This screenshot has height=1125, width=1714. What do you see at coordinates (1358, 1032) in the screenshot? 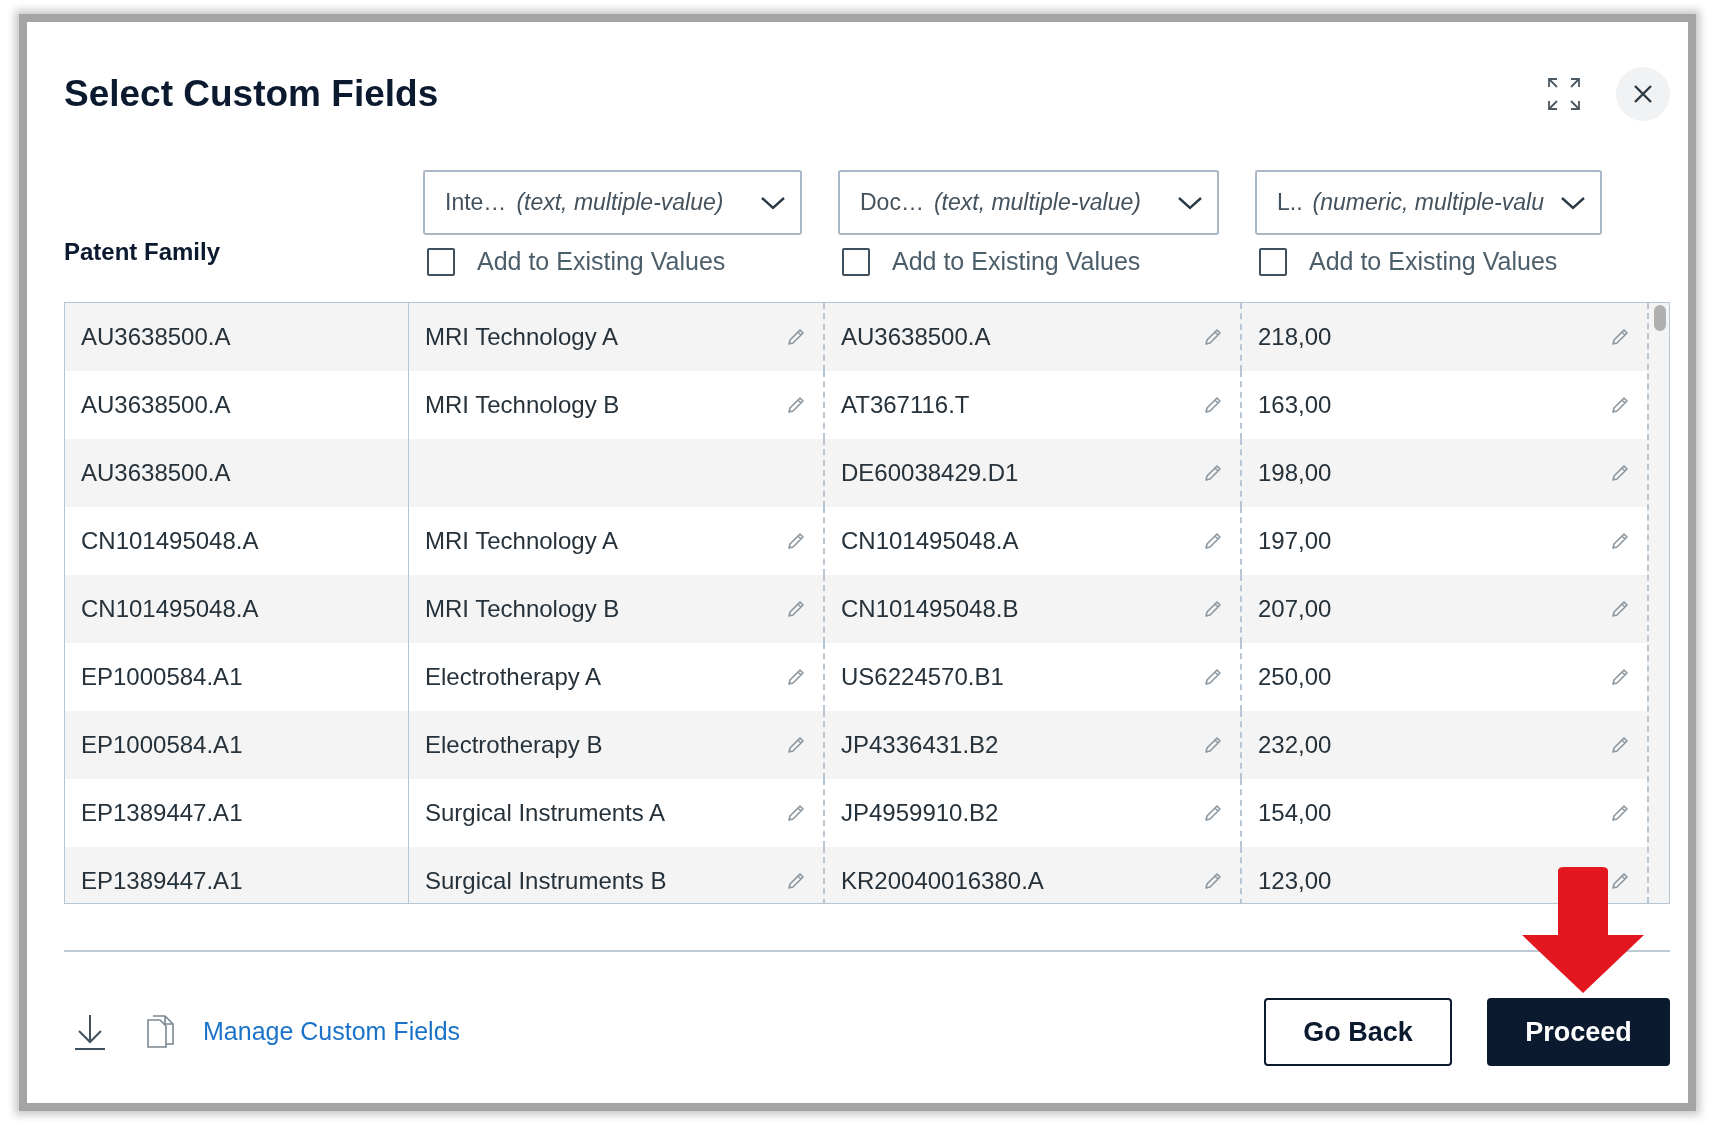
I see `back-button: Go Back` at bounding box center [1358, 1032].